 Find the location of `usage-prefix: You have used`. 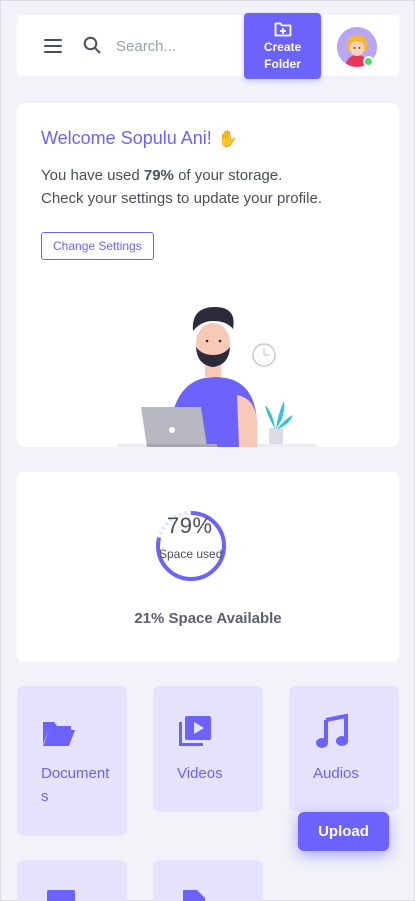

usage-prefix: You have used is located at coordinates (92, 175).